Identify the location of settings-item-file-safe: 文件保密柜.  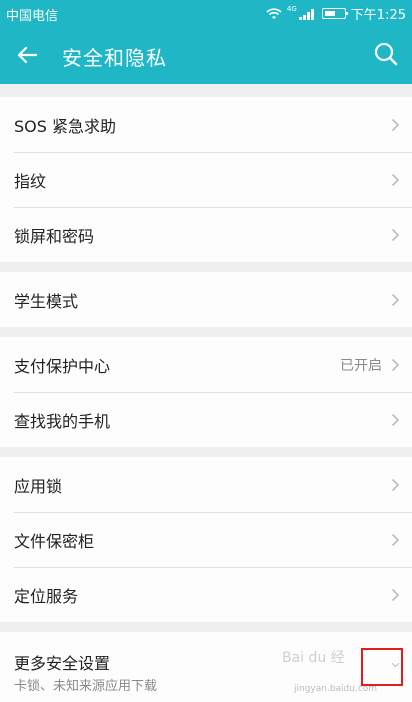
(206, 539).